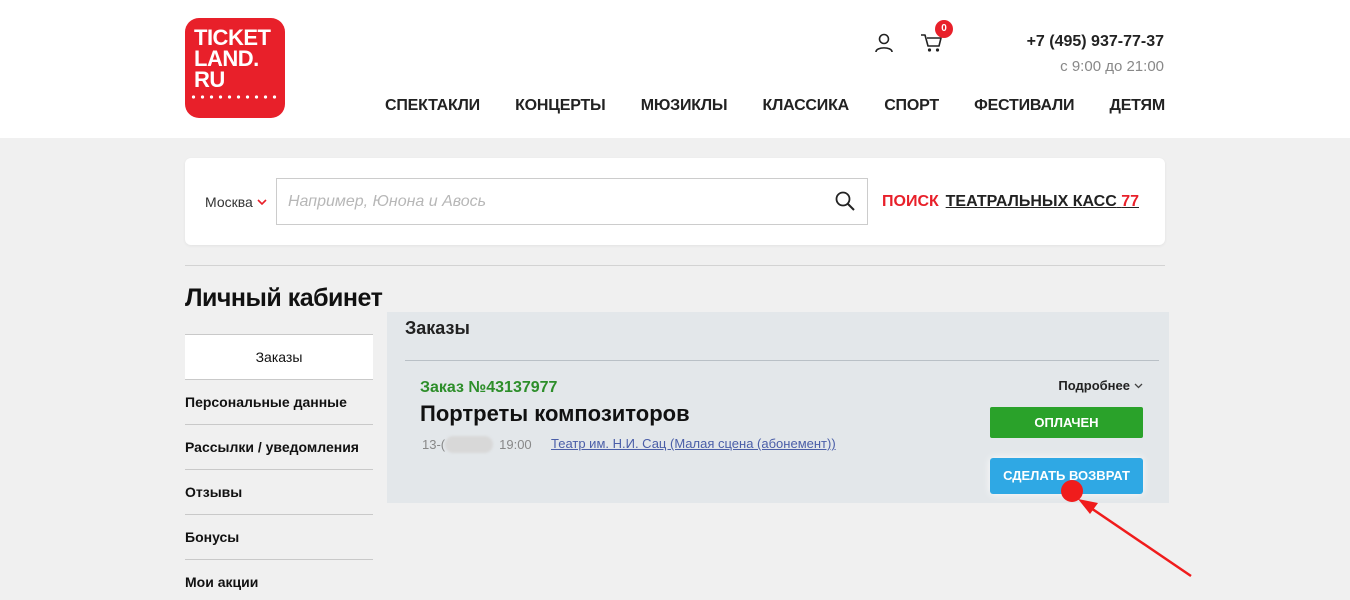  I want to click on box-offices-count: 77, so click(1130, 201).